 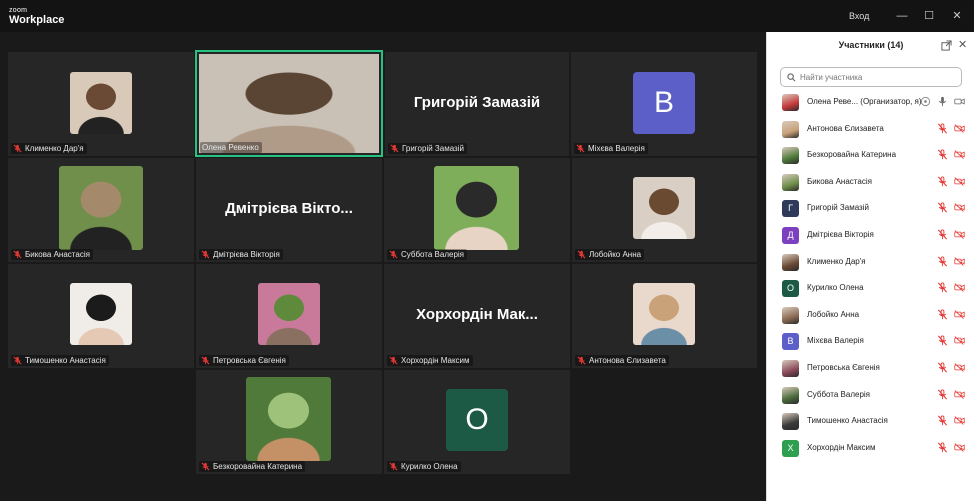 What do you see at coordinates (289, 210) in the screenshot?
I see `video-tile: Дмітрієва Вікто... Дмітрієва Вікторія` at bounding box center [289, 210].